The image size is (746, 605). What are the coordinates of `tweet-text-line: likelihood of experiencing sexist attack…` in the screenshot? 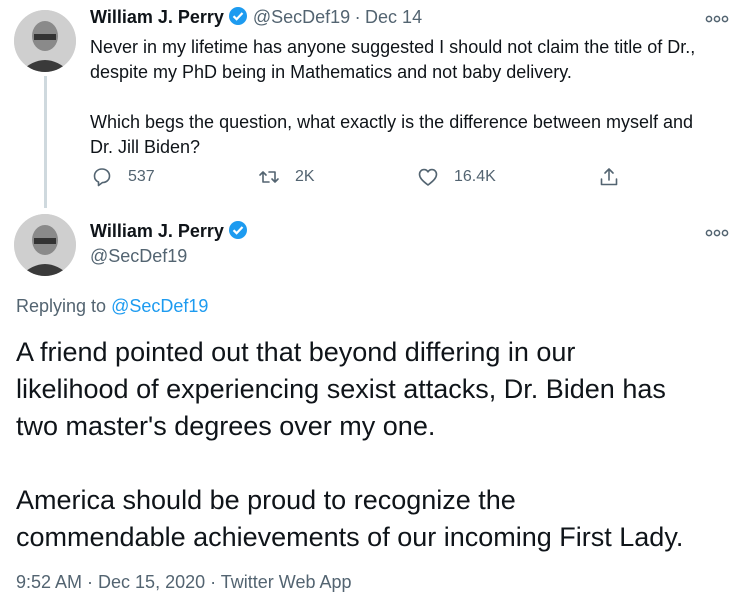 It's located at (341, 389).